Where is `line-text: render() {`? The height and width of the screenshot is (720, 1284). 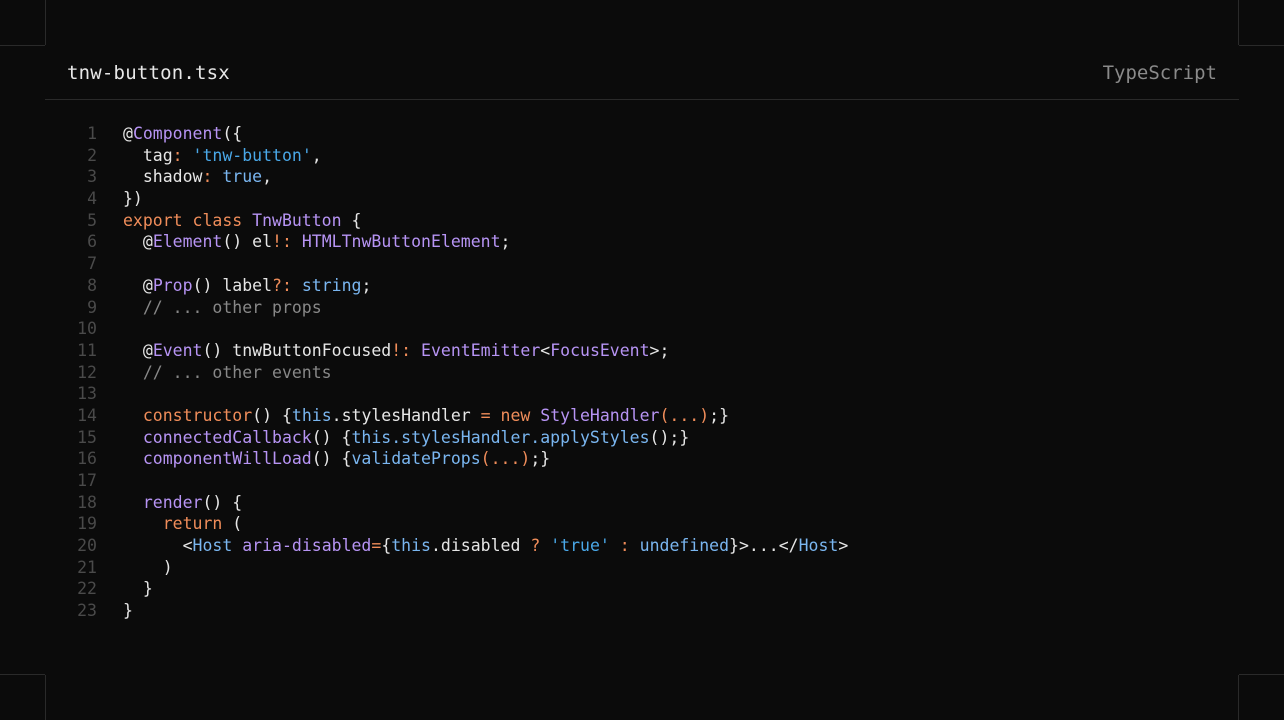 line-text: render() { is located at coordinates (182, 503).